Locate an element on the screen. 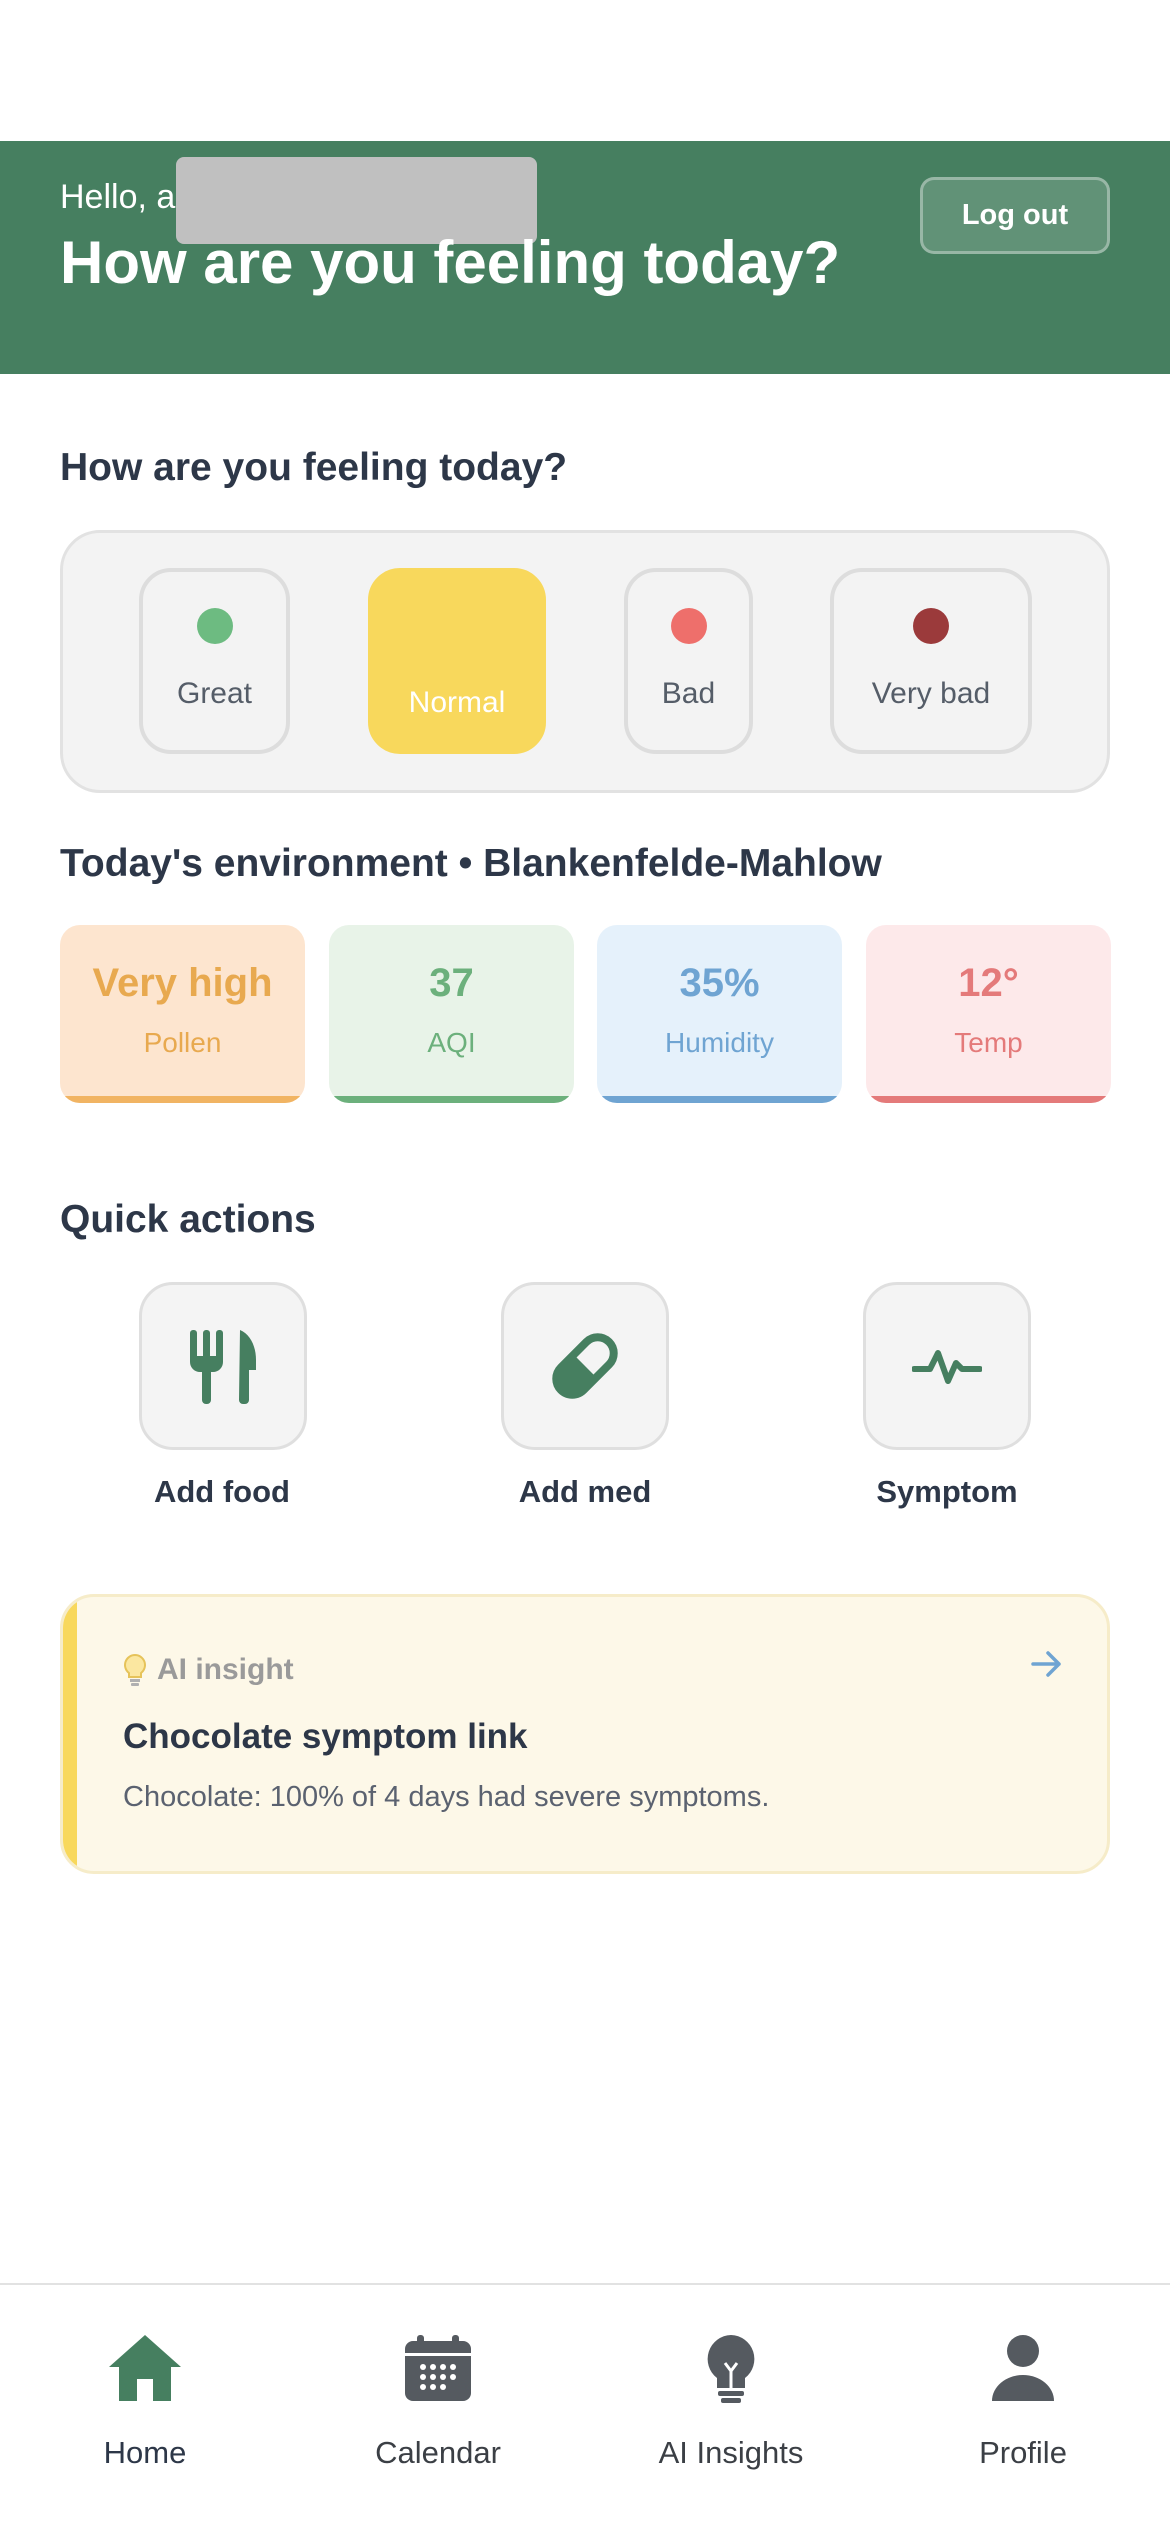 This screenshot has height=2532, width=1170. mood-section-title: How are you feeling today? is located at coordinates (314, 467).